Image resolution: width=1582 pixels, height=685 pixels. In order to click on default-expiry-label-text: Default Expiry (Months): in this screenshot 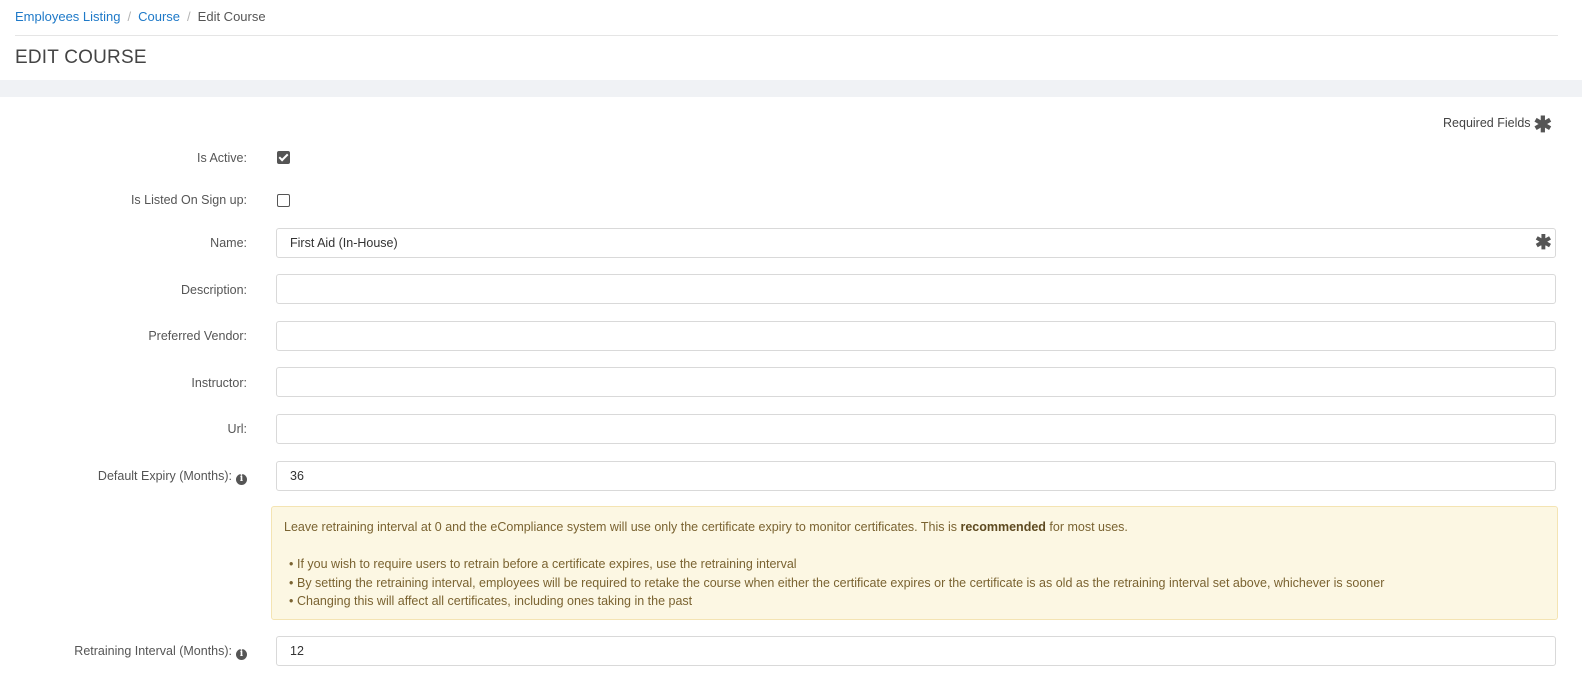, I will do `click(164, 476)`.